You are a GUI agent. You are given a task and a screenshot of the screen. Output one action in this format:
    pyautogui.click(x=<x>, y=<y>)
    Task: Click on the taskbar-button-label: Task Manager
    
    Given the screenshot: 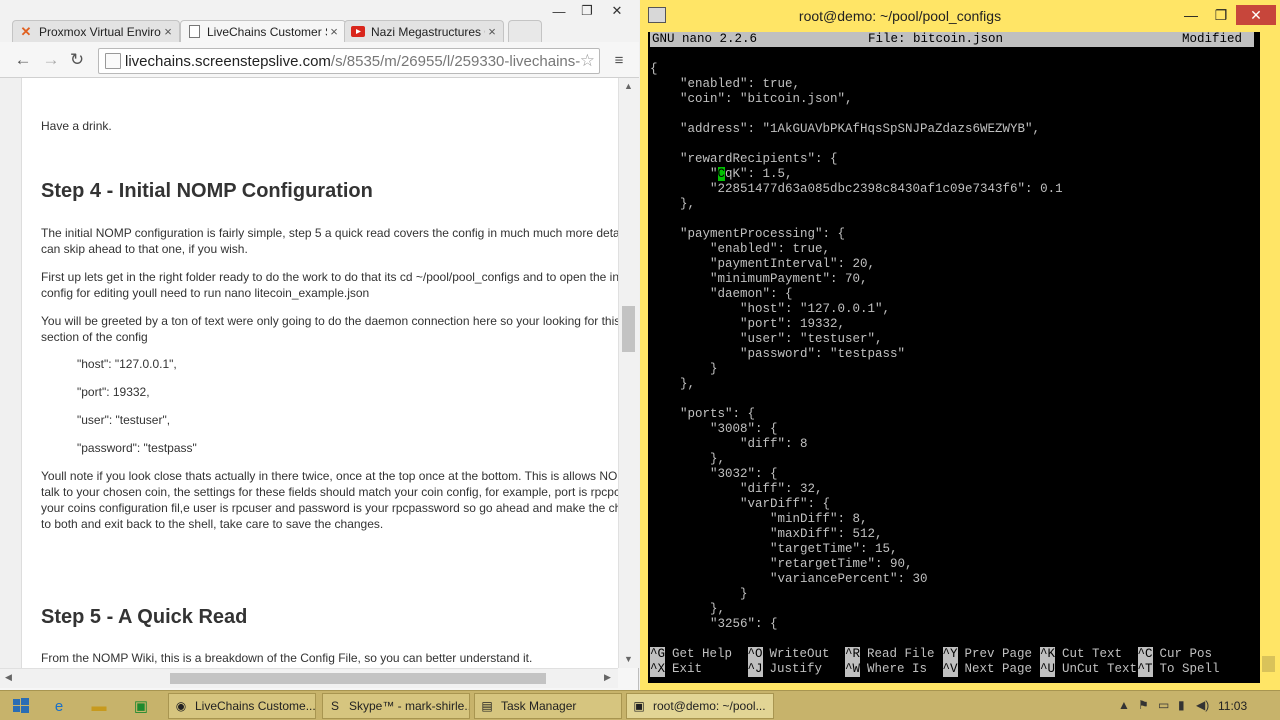 What is the action you would take?
    pyautogui.click(x=539, y=706)
    